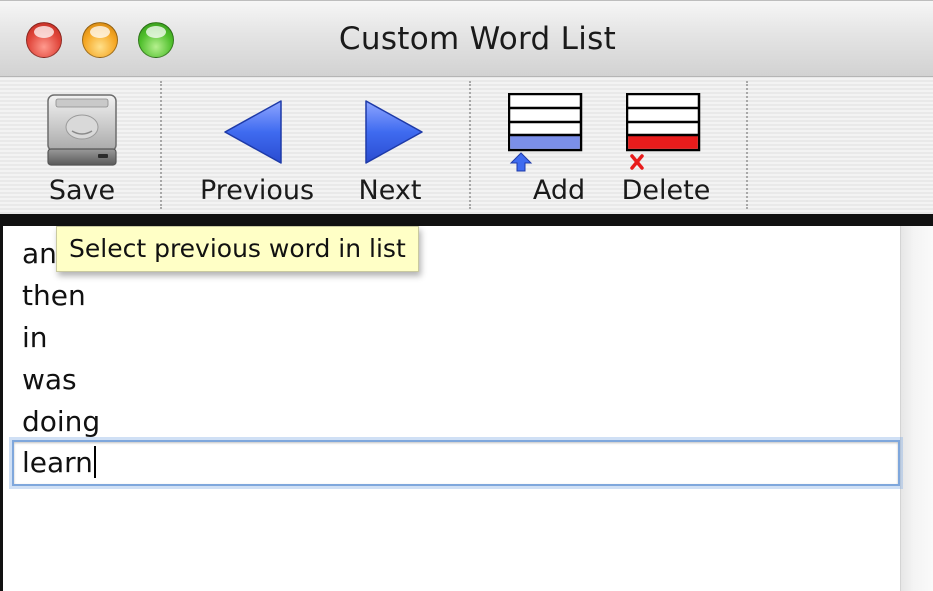 The image size is (933, 591). What do you see at coordinates (94, 462) in the screenshot?
I see `text-caret` at bounding box center [94, 462].